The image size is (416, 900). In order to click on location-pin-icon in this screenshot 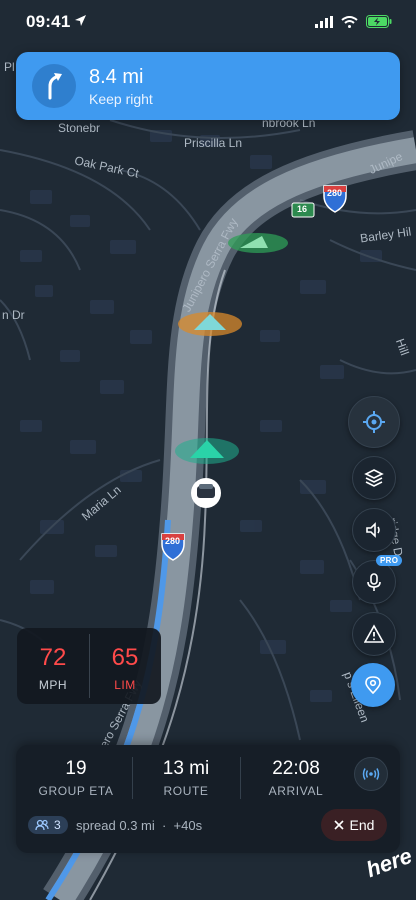, I will do `click(373, 685)`.